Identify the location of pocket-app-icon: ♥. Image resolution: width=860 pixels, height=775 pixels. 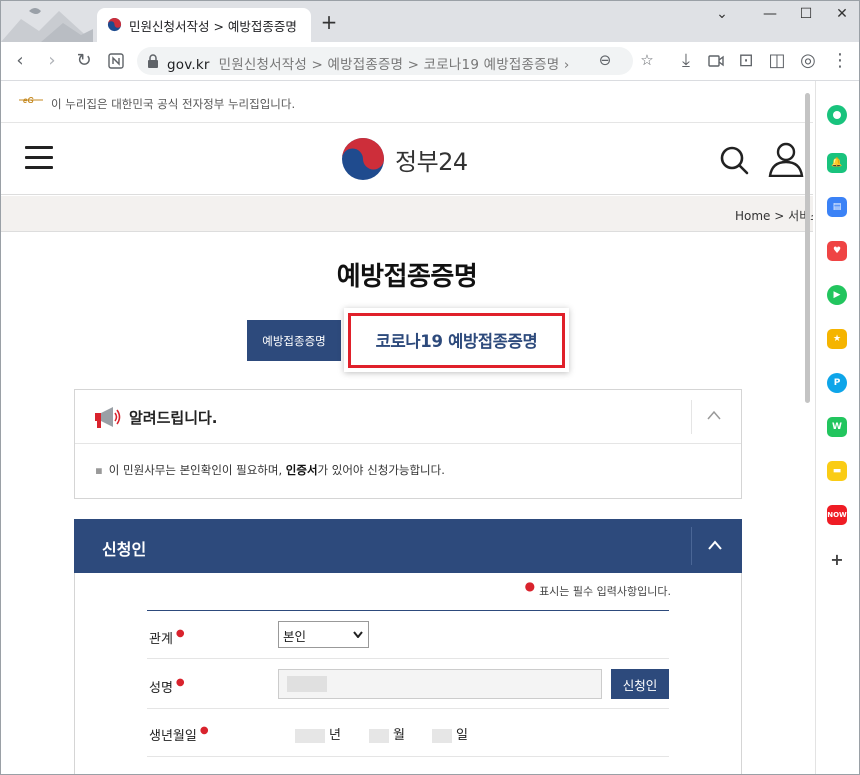
(837, 251).